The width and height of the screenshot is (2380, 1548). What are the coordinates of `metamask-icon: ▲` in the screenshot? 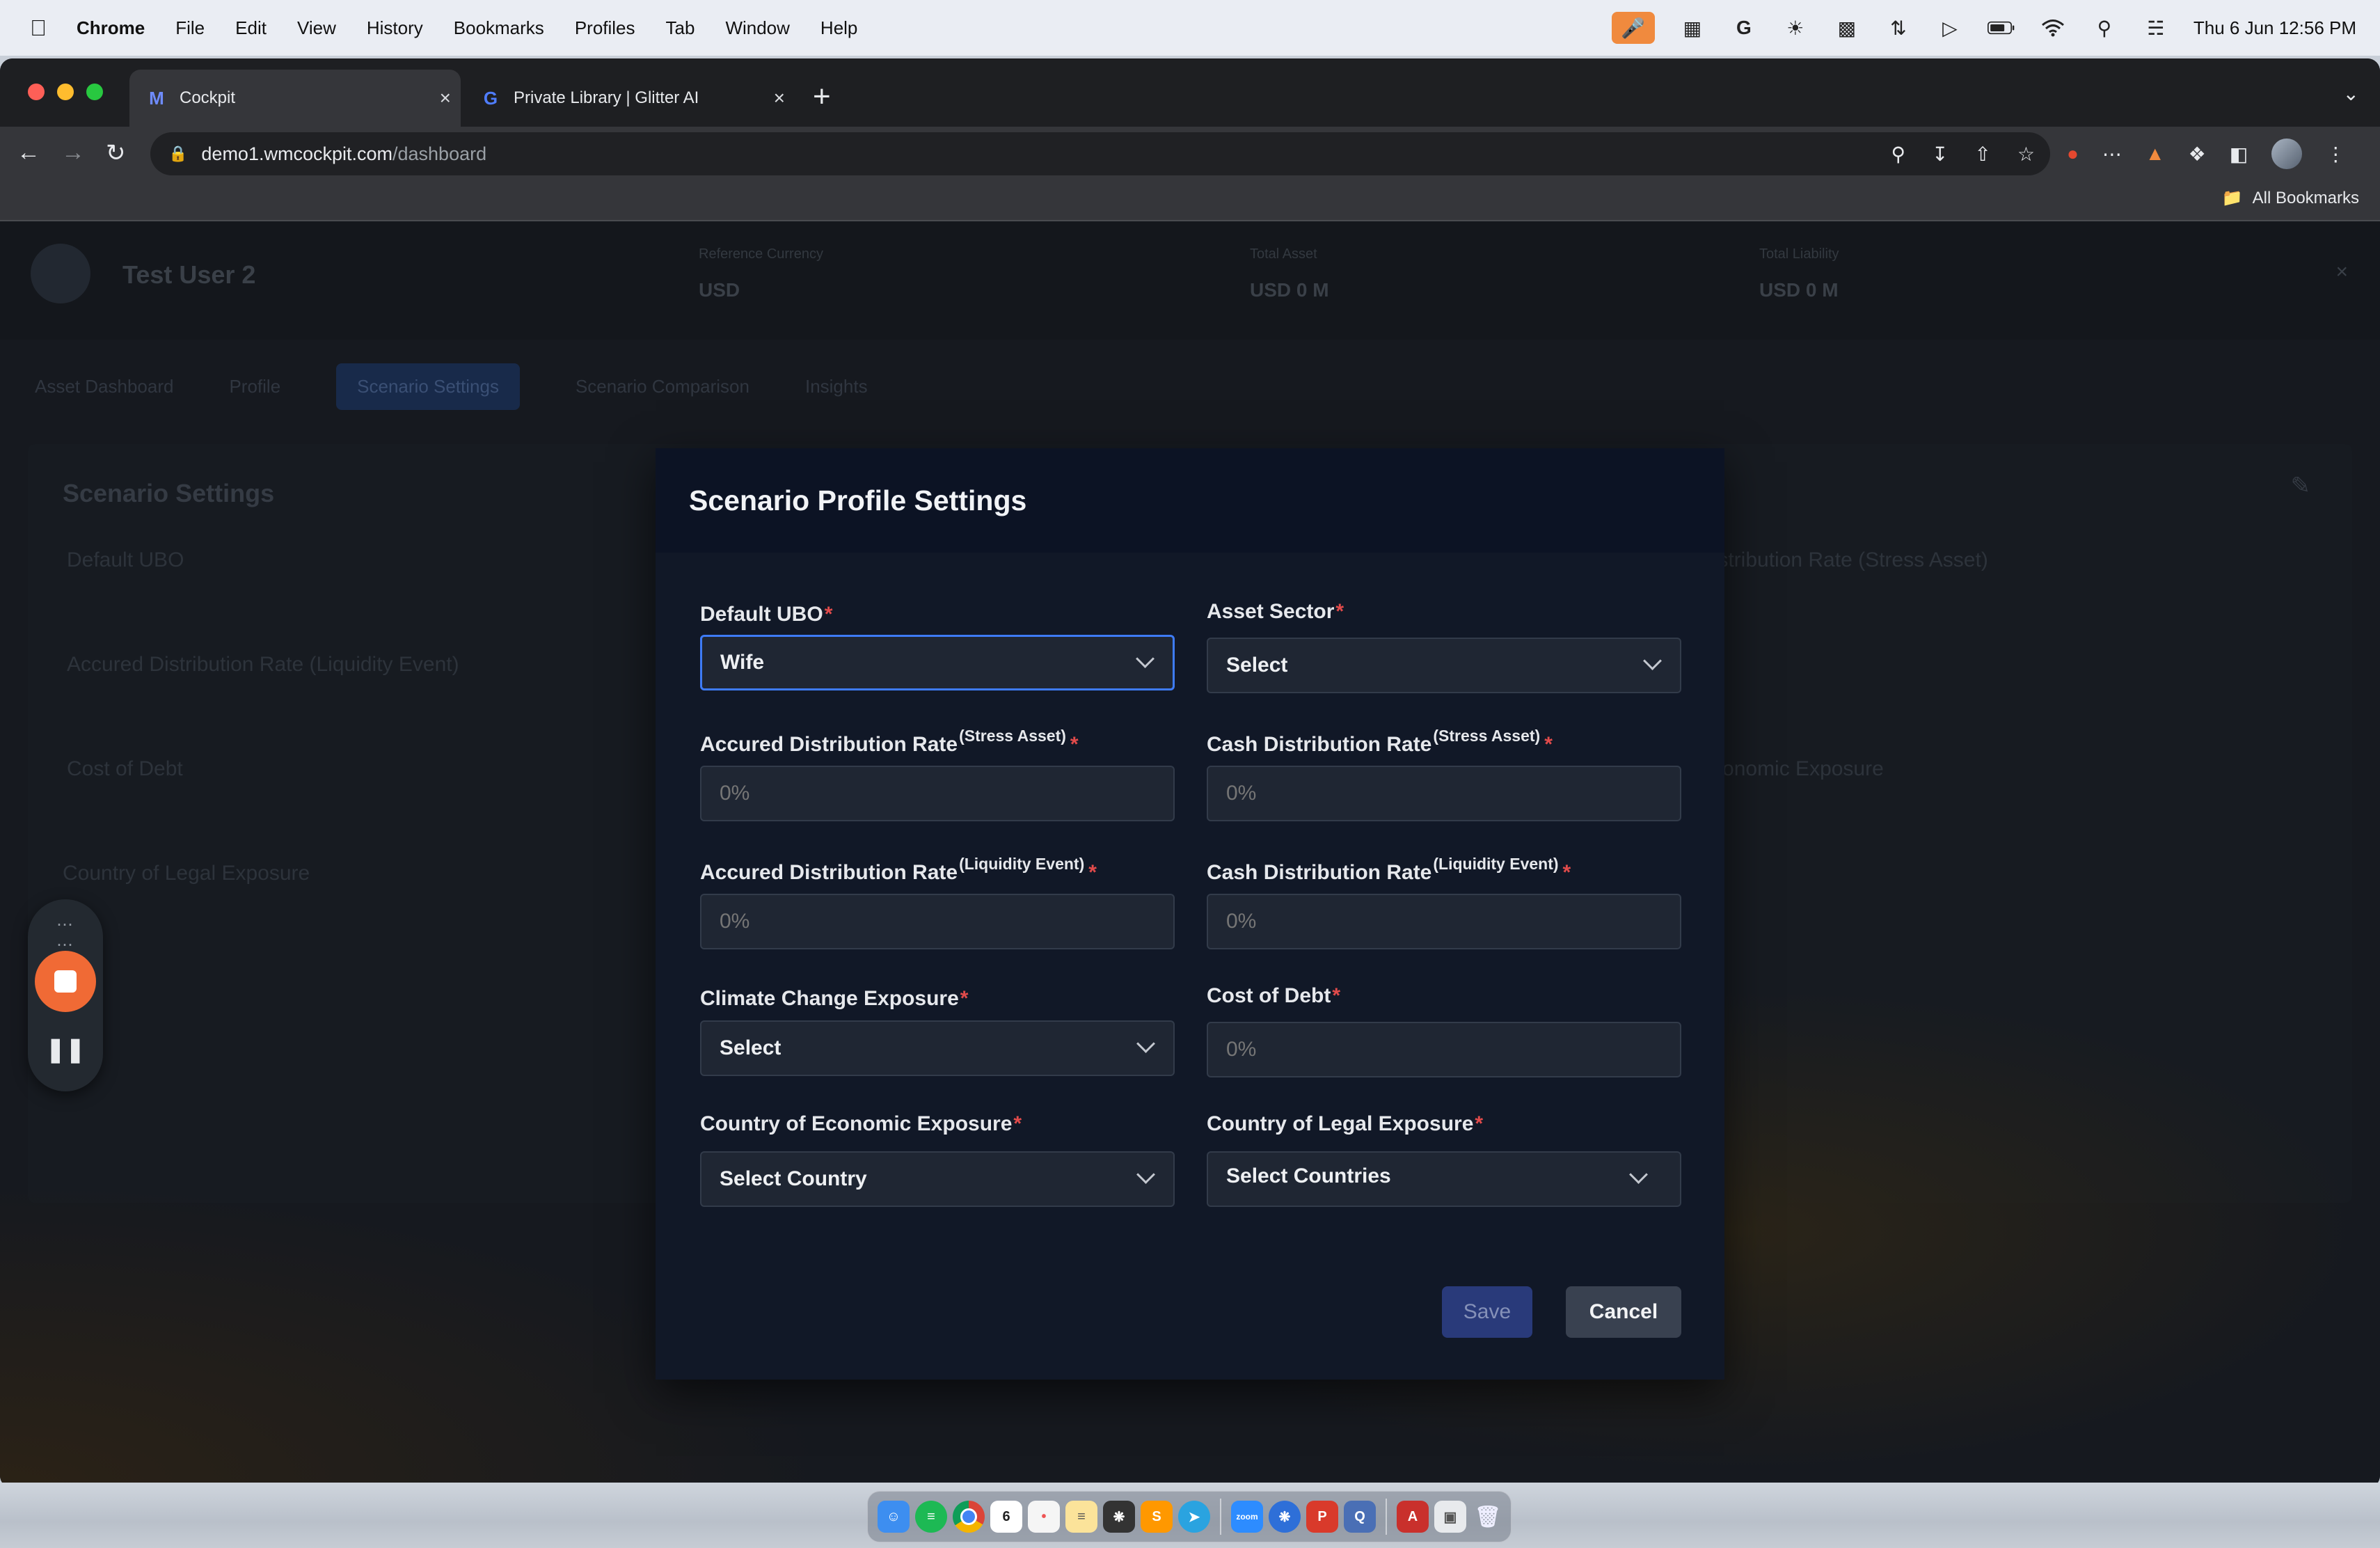 It's located at (2155, 154).